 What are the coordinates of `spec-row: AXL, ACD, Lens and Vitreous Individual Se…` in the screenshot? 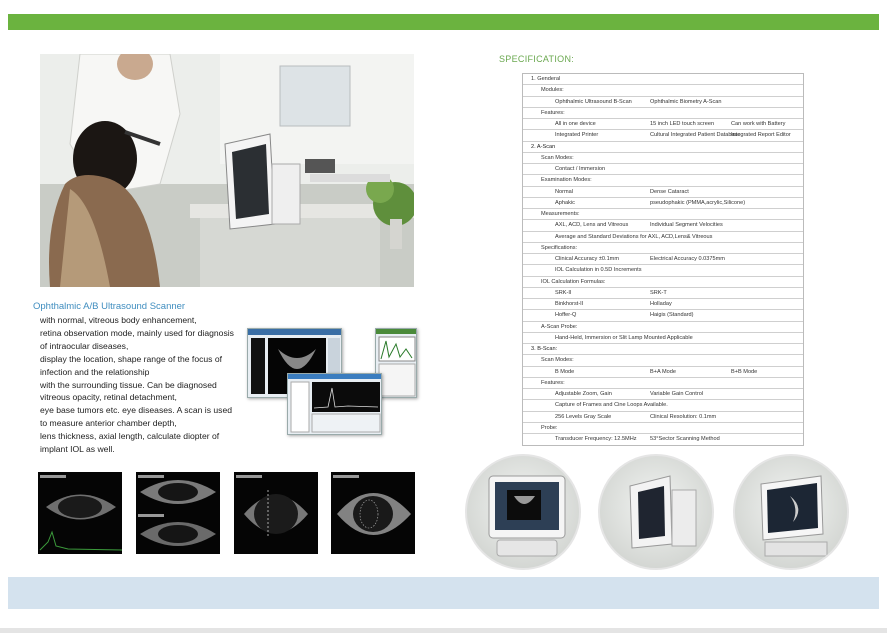 It's located at (663, 226).